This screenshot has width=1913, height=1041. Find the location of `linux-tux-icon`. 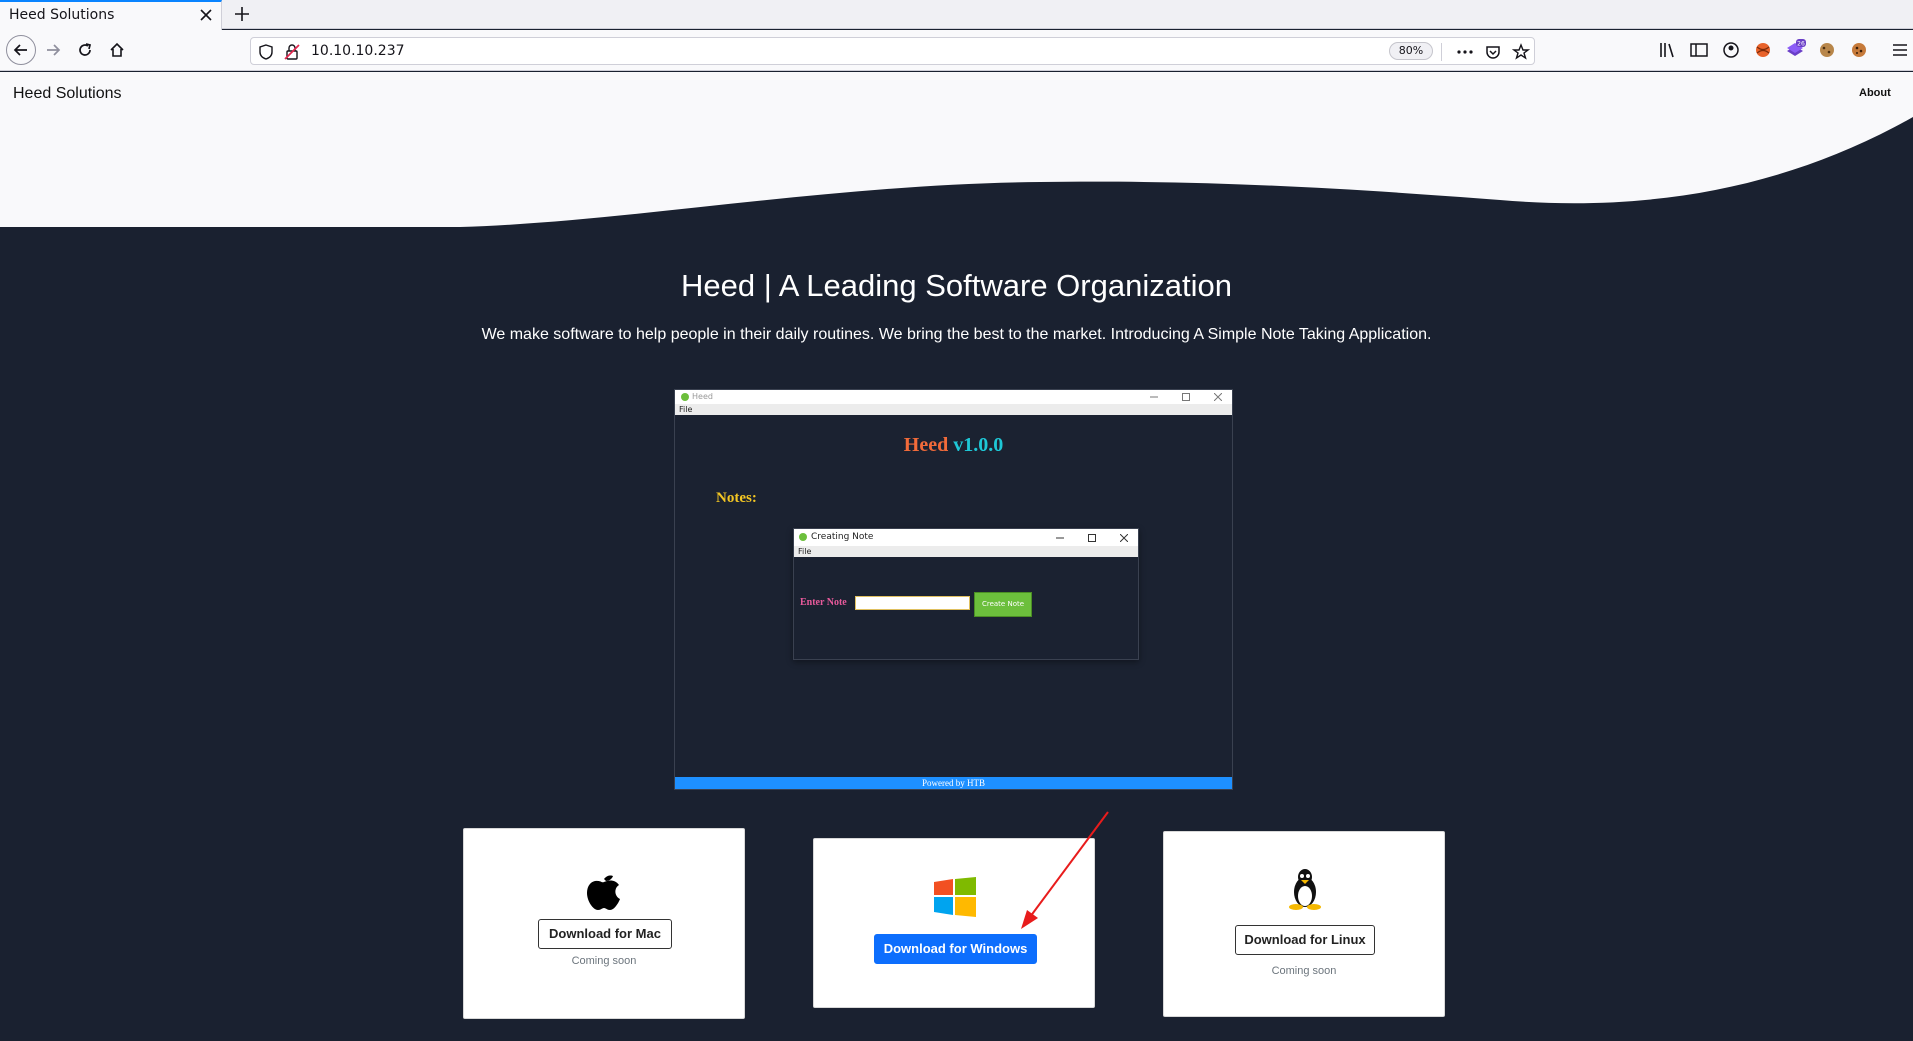

linux-tux-icon is located at coordinates (1305, 889).